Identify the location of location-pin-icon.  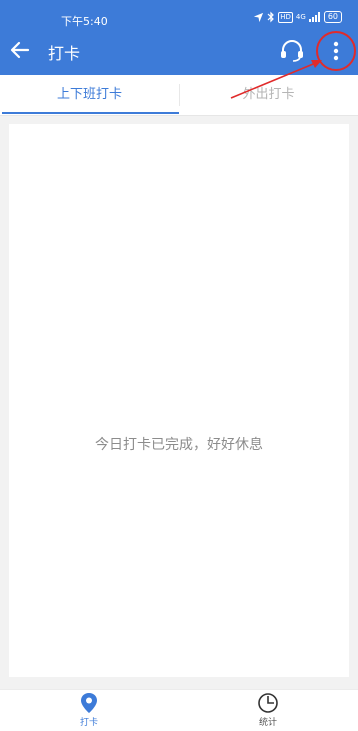
(89, 703).